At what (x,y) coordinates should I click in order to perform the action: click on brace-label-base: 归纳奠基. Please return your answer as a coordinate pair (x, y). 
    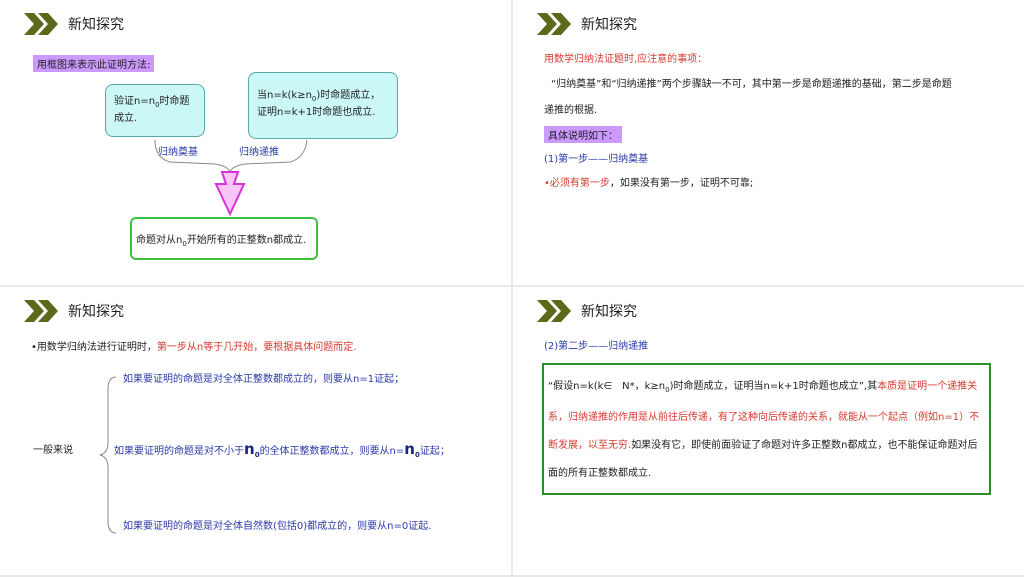
    Looking at the image, I should click on (178, 152).